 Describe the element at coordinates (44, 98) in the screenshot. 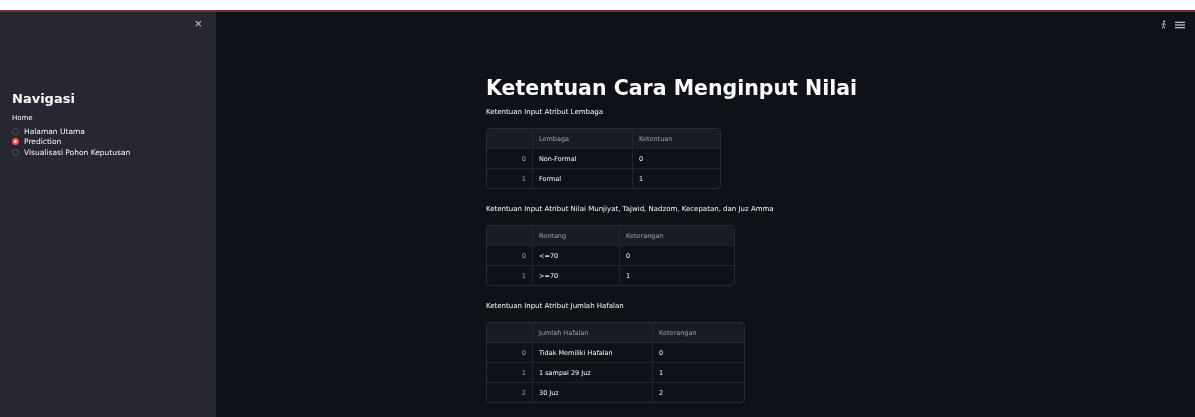

I see `sidebar-title: Navigasi` at that location.